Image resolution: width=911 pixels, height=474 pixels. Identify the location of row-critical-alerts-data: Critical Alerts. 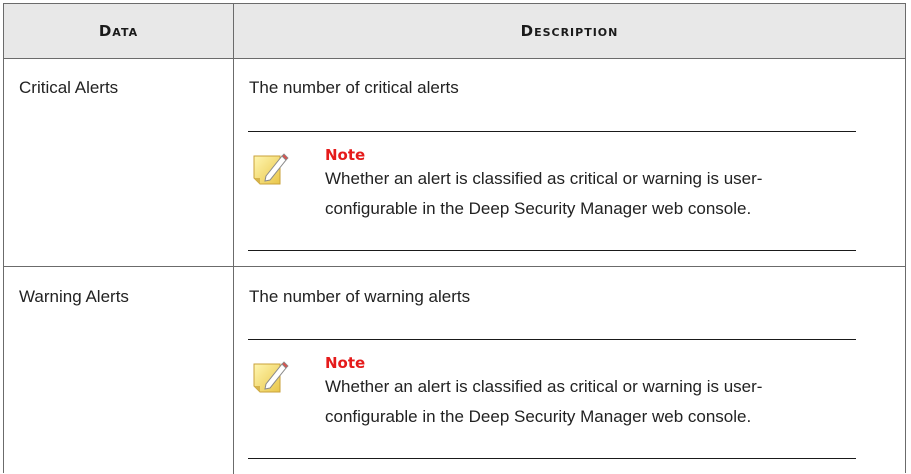
(69, 87).